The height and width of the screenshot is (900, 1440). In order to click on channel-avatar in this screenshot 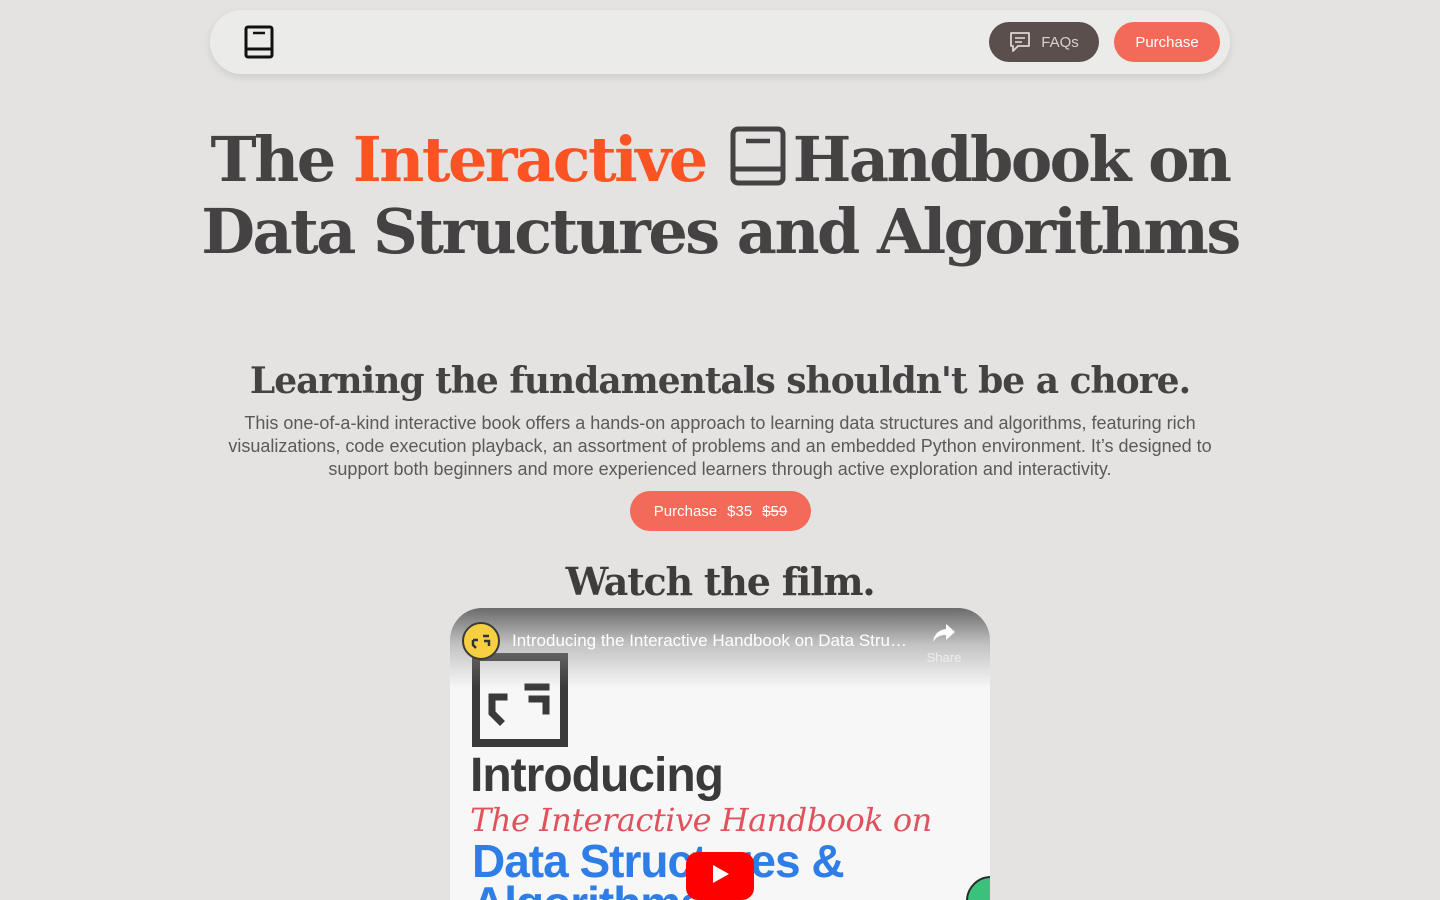, I will do `click(481, 641)`.